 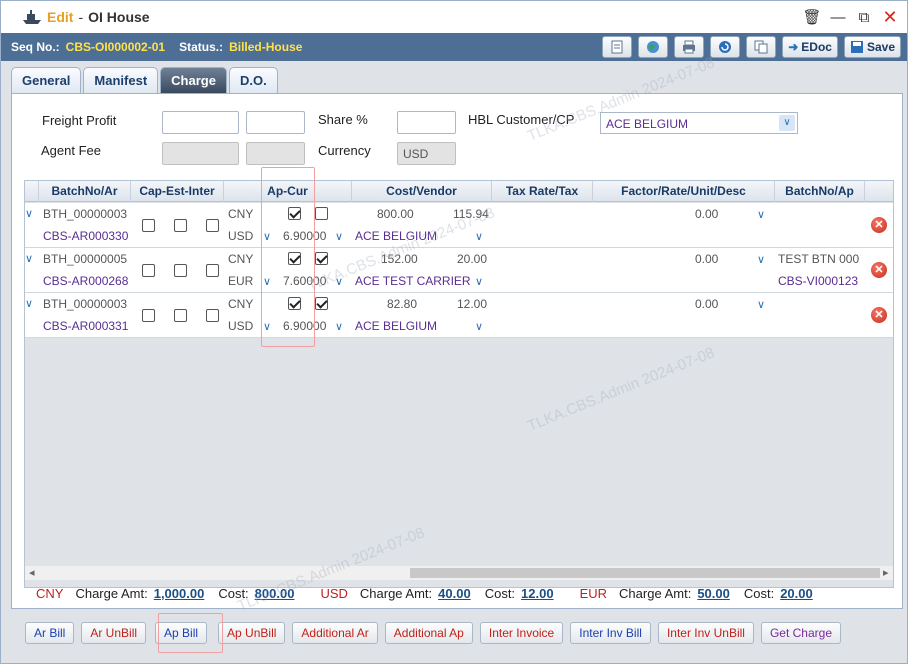 What do you see at coordinates (454, 593) in the screenshot?
I see `charge-amt-value: 40.00` at bounding box center [454, 593].